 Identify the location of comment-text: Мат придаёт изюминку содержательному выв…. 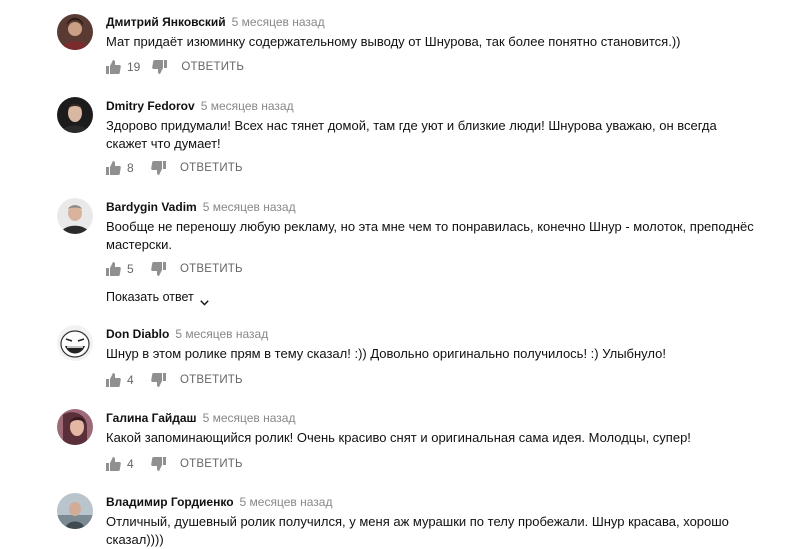
(393, 41).